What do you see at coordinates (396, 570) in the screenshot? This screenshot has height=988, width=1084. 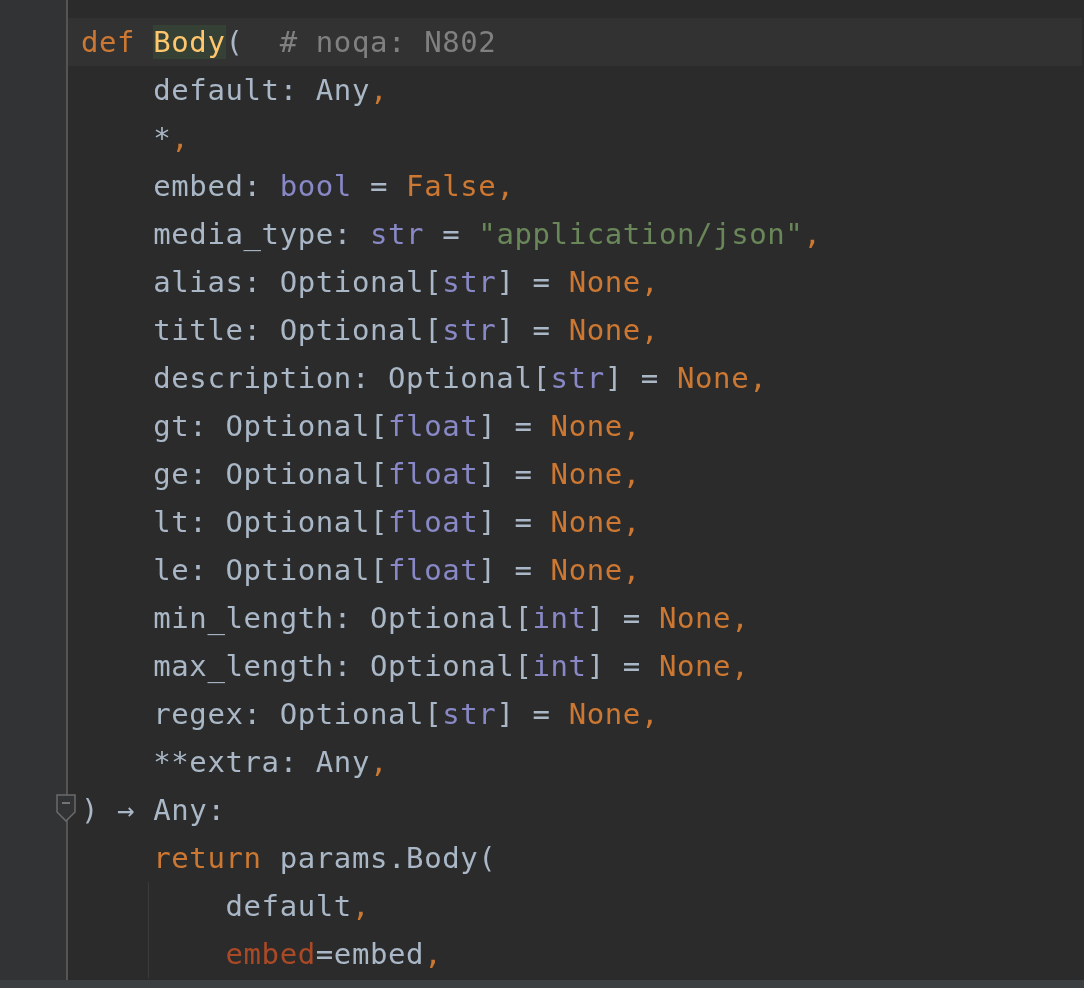 I see `code-line: le: Optional[float] = None,` at bounding box center [396, 570].